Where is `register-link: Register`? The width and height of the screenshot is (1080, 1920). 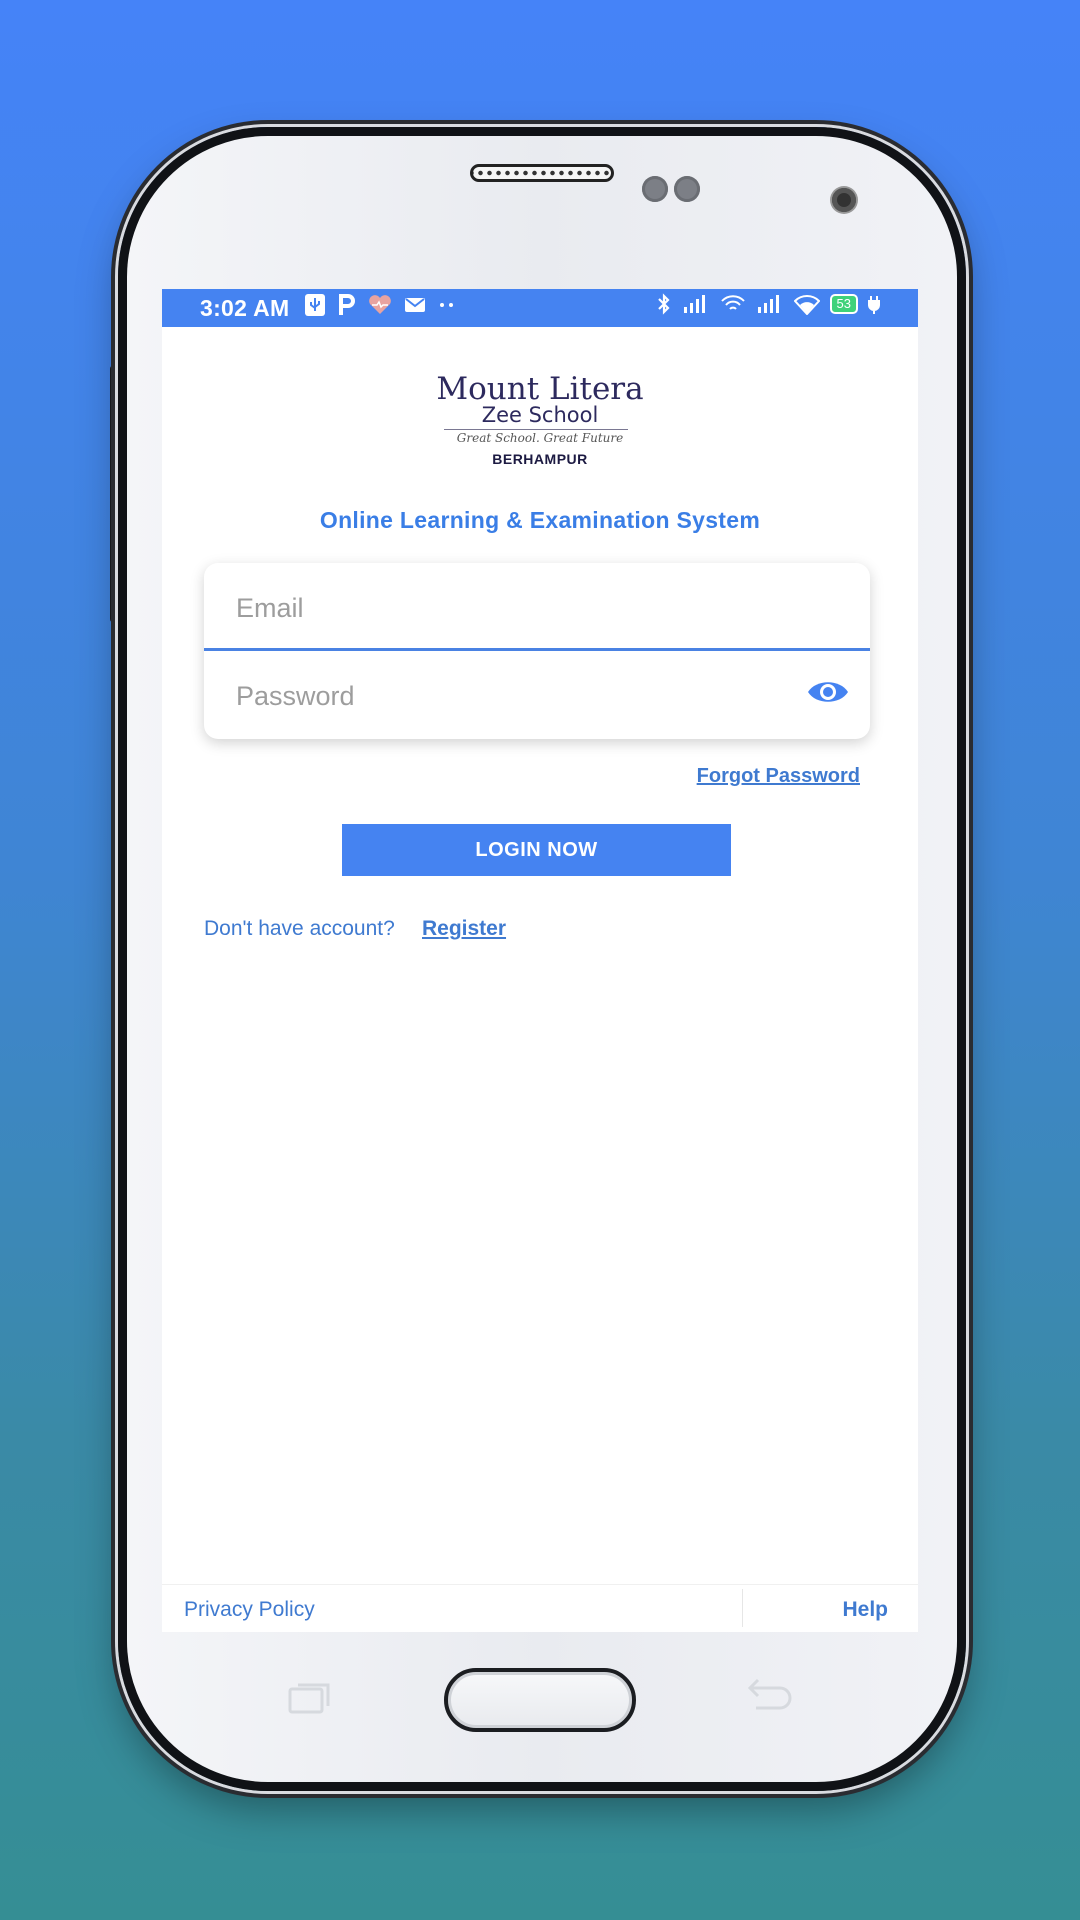 register-link: Register is located at coordinates (464, 929).